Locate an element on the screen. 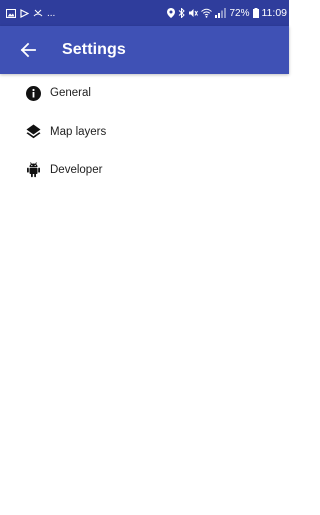 Image resolution: width=320 pixels, height=515 pixels. page-title: Settings is located at coordinates (94, 49).